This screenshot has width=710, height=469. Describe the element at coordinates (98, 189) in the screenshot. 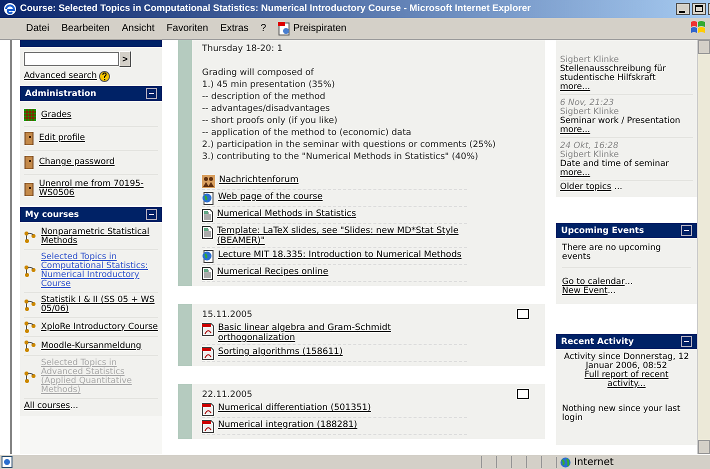

I see `admin-link: Unenrol me from 70195-WS0506` at that location.